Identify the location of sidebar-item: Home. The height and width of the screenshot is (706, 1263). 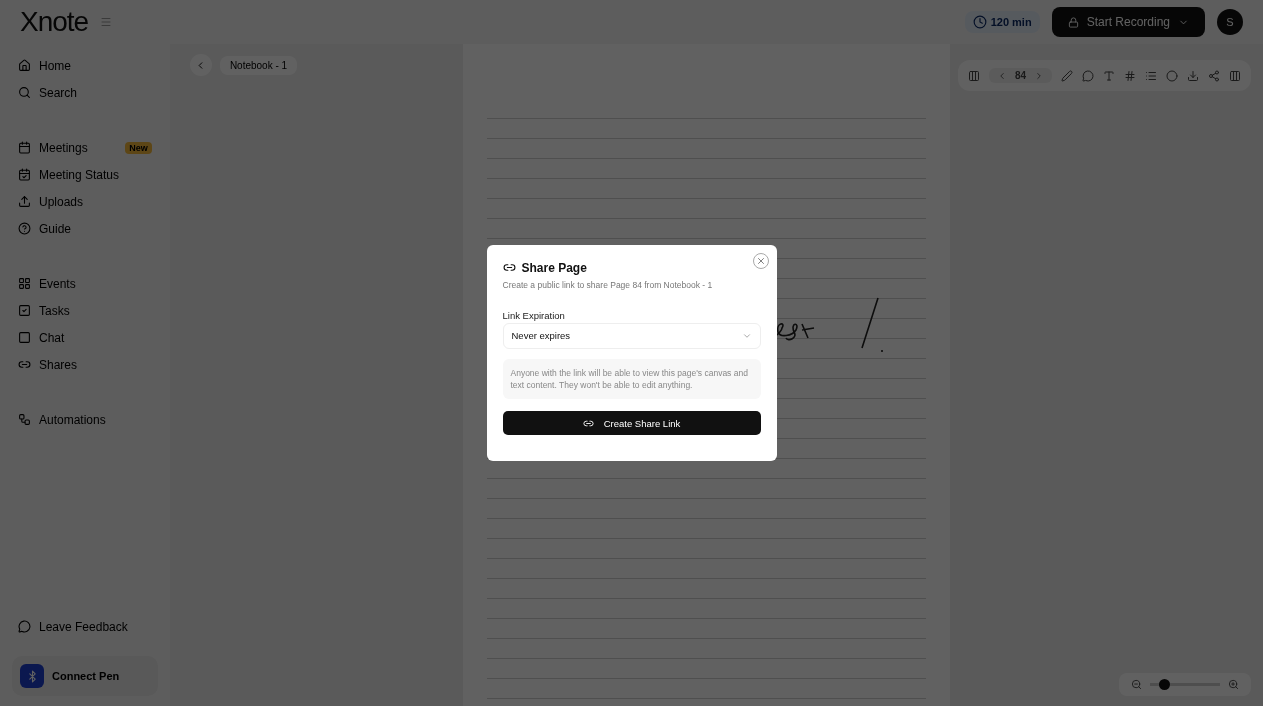
(85, 65).